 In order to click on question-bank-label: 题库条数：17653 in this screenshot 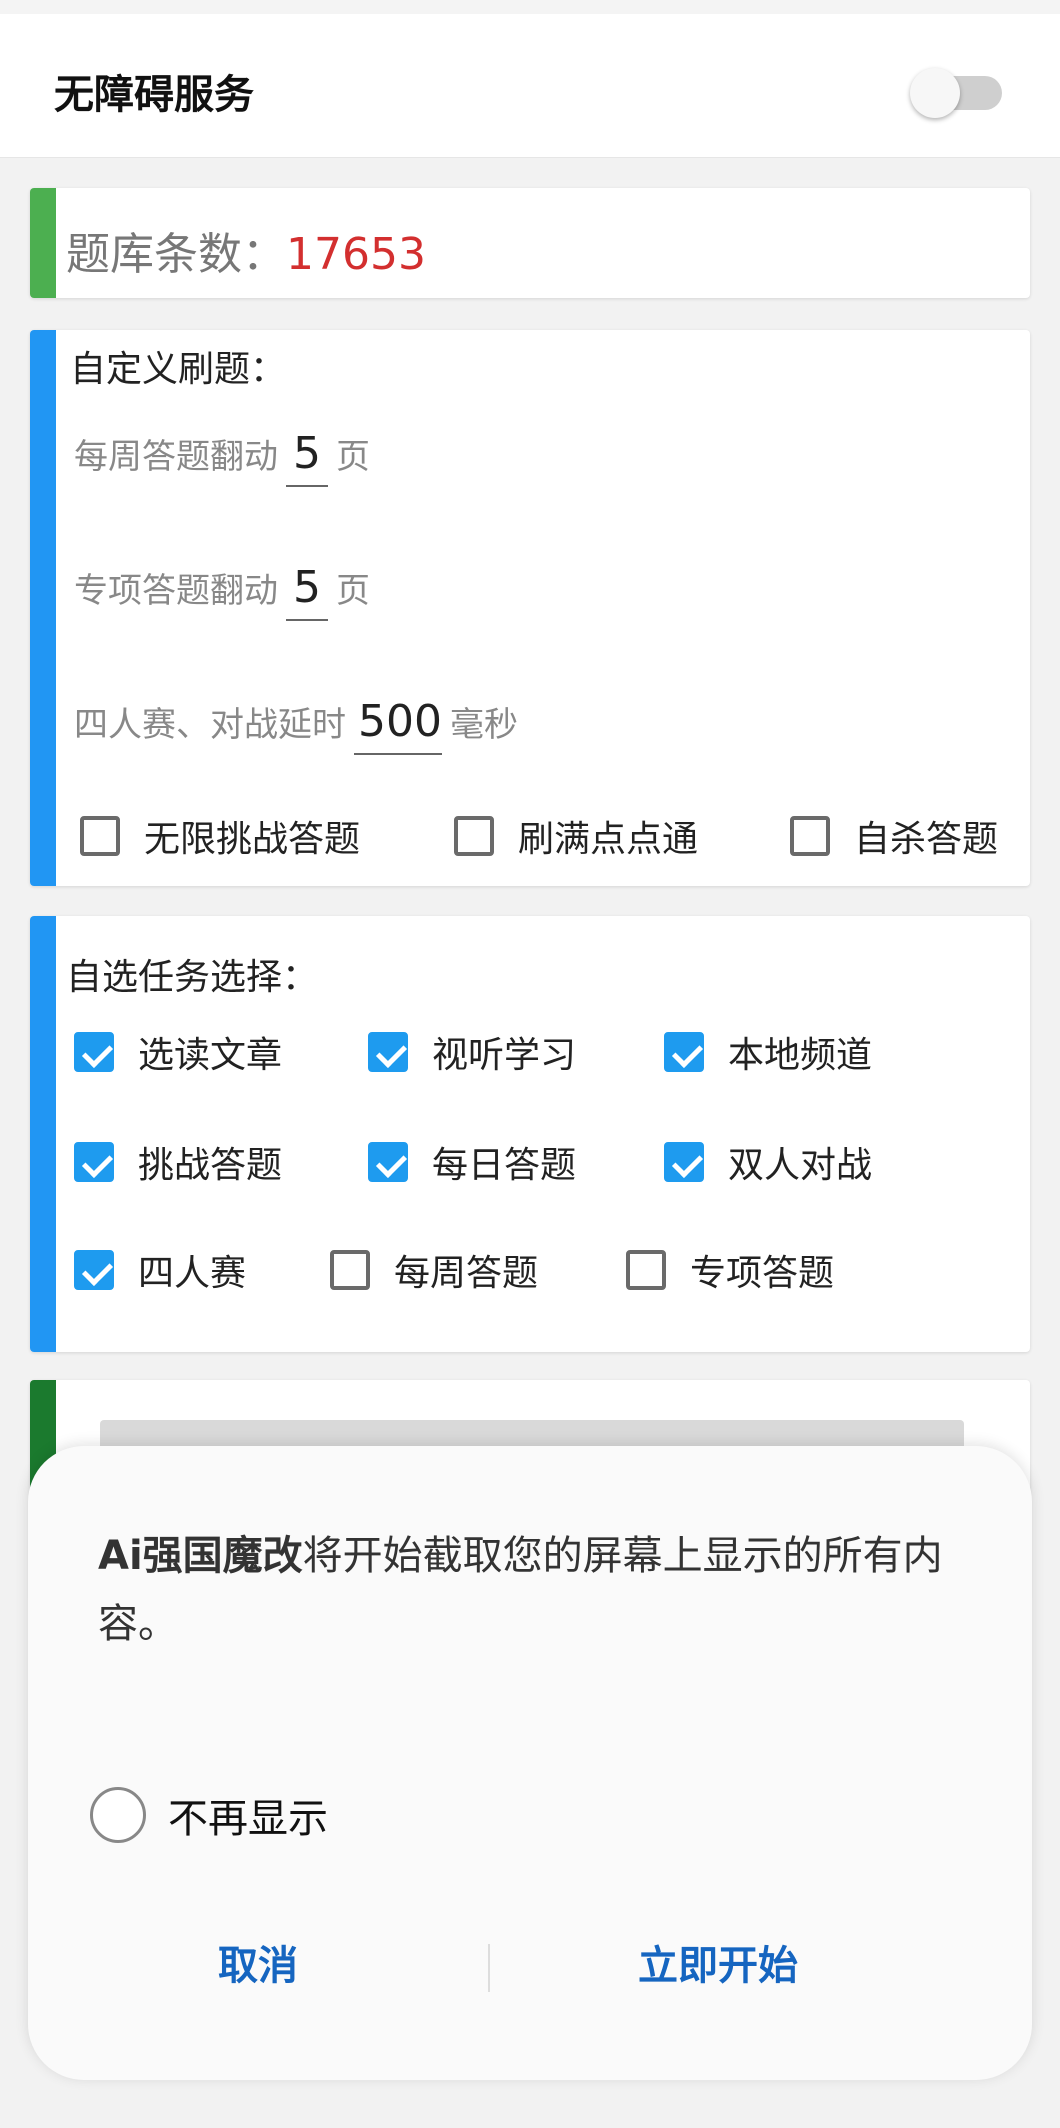, I will do `click(246, 250)`.